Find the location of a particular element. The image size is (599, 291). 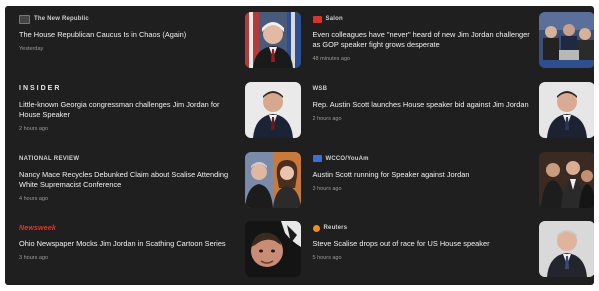

source-name: The New Republic is located at coordinates (61, 19).